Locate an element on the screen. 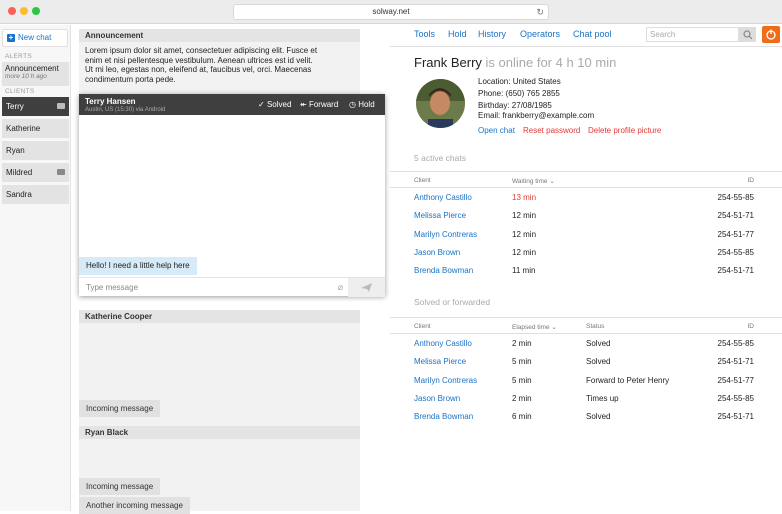 Image resolution: width=782 pixels, height=514 pixels. chat-status: Times up is located at coordinates (602, 398).